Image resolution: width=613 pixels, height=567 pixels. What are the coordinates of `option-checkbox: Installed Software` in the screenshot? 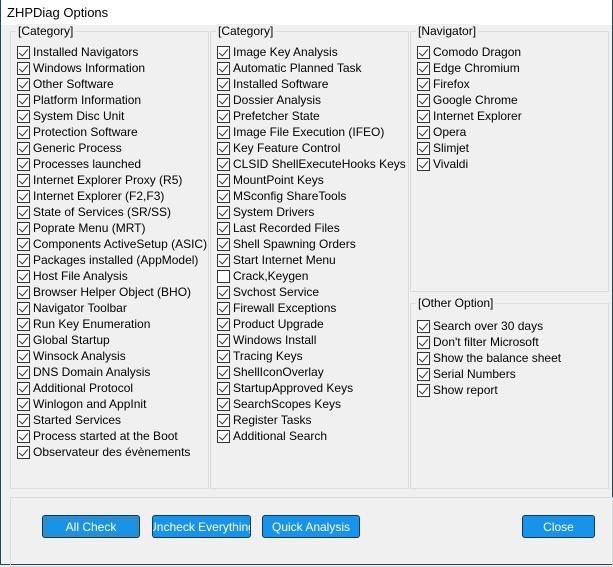 It's located at (272, 84).